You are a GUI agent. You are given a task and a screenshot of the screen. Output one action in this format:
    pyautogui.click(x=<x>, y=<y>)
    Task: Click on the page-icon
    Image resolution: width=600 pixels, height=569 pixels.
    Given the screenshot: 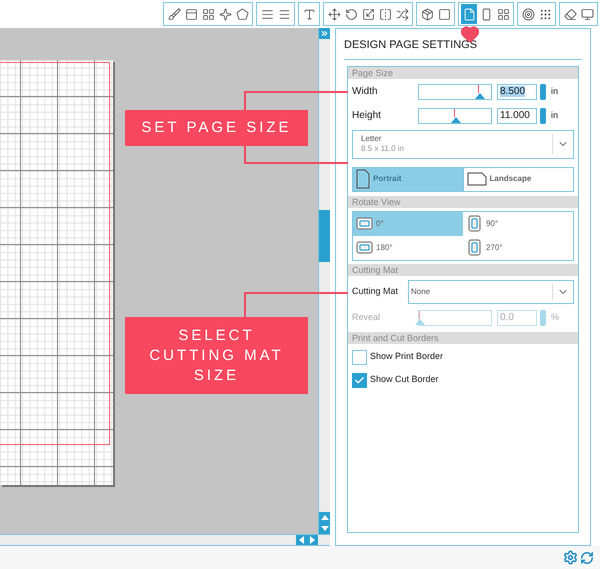 What is the action you would take?
    pyautogui.click(x=469, y=14)
    